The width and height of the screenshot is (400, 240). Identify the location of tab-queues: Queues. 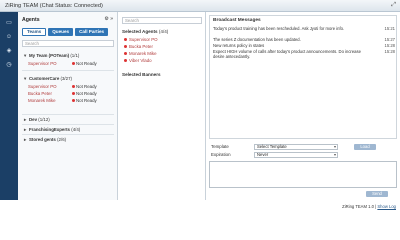
(61, 32).